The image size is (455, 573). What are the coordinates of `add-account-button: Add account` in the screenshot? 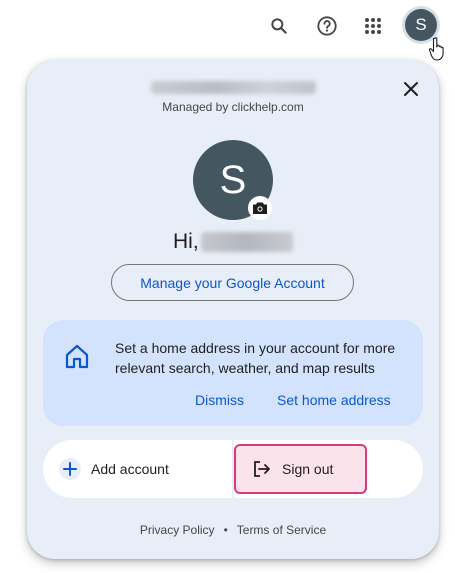 It's located at (114, 469).